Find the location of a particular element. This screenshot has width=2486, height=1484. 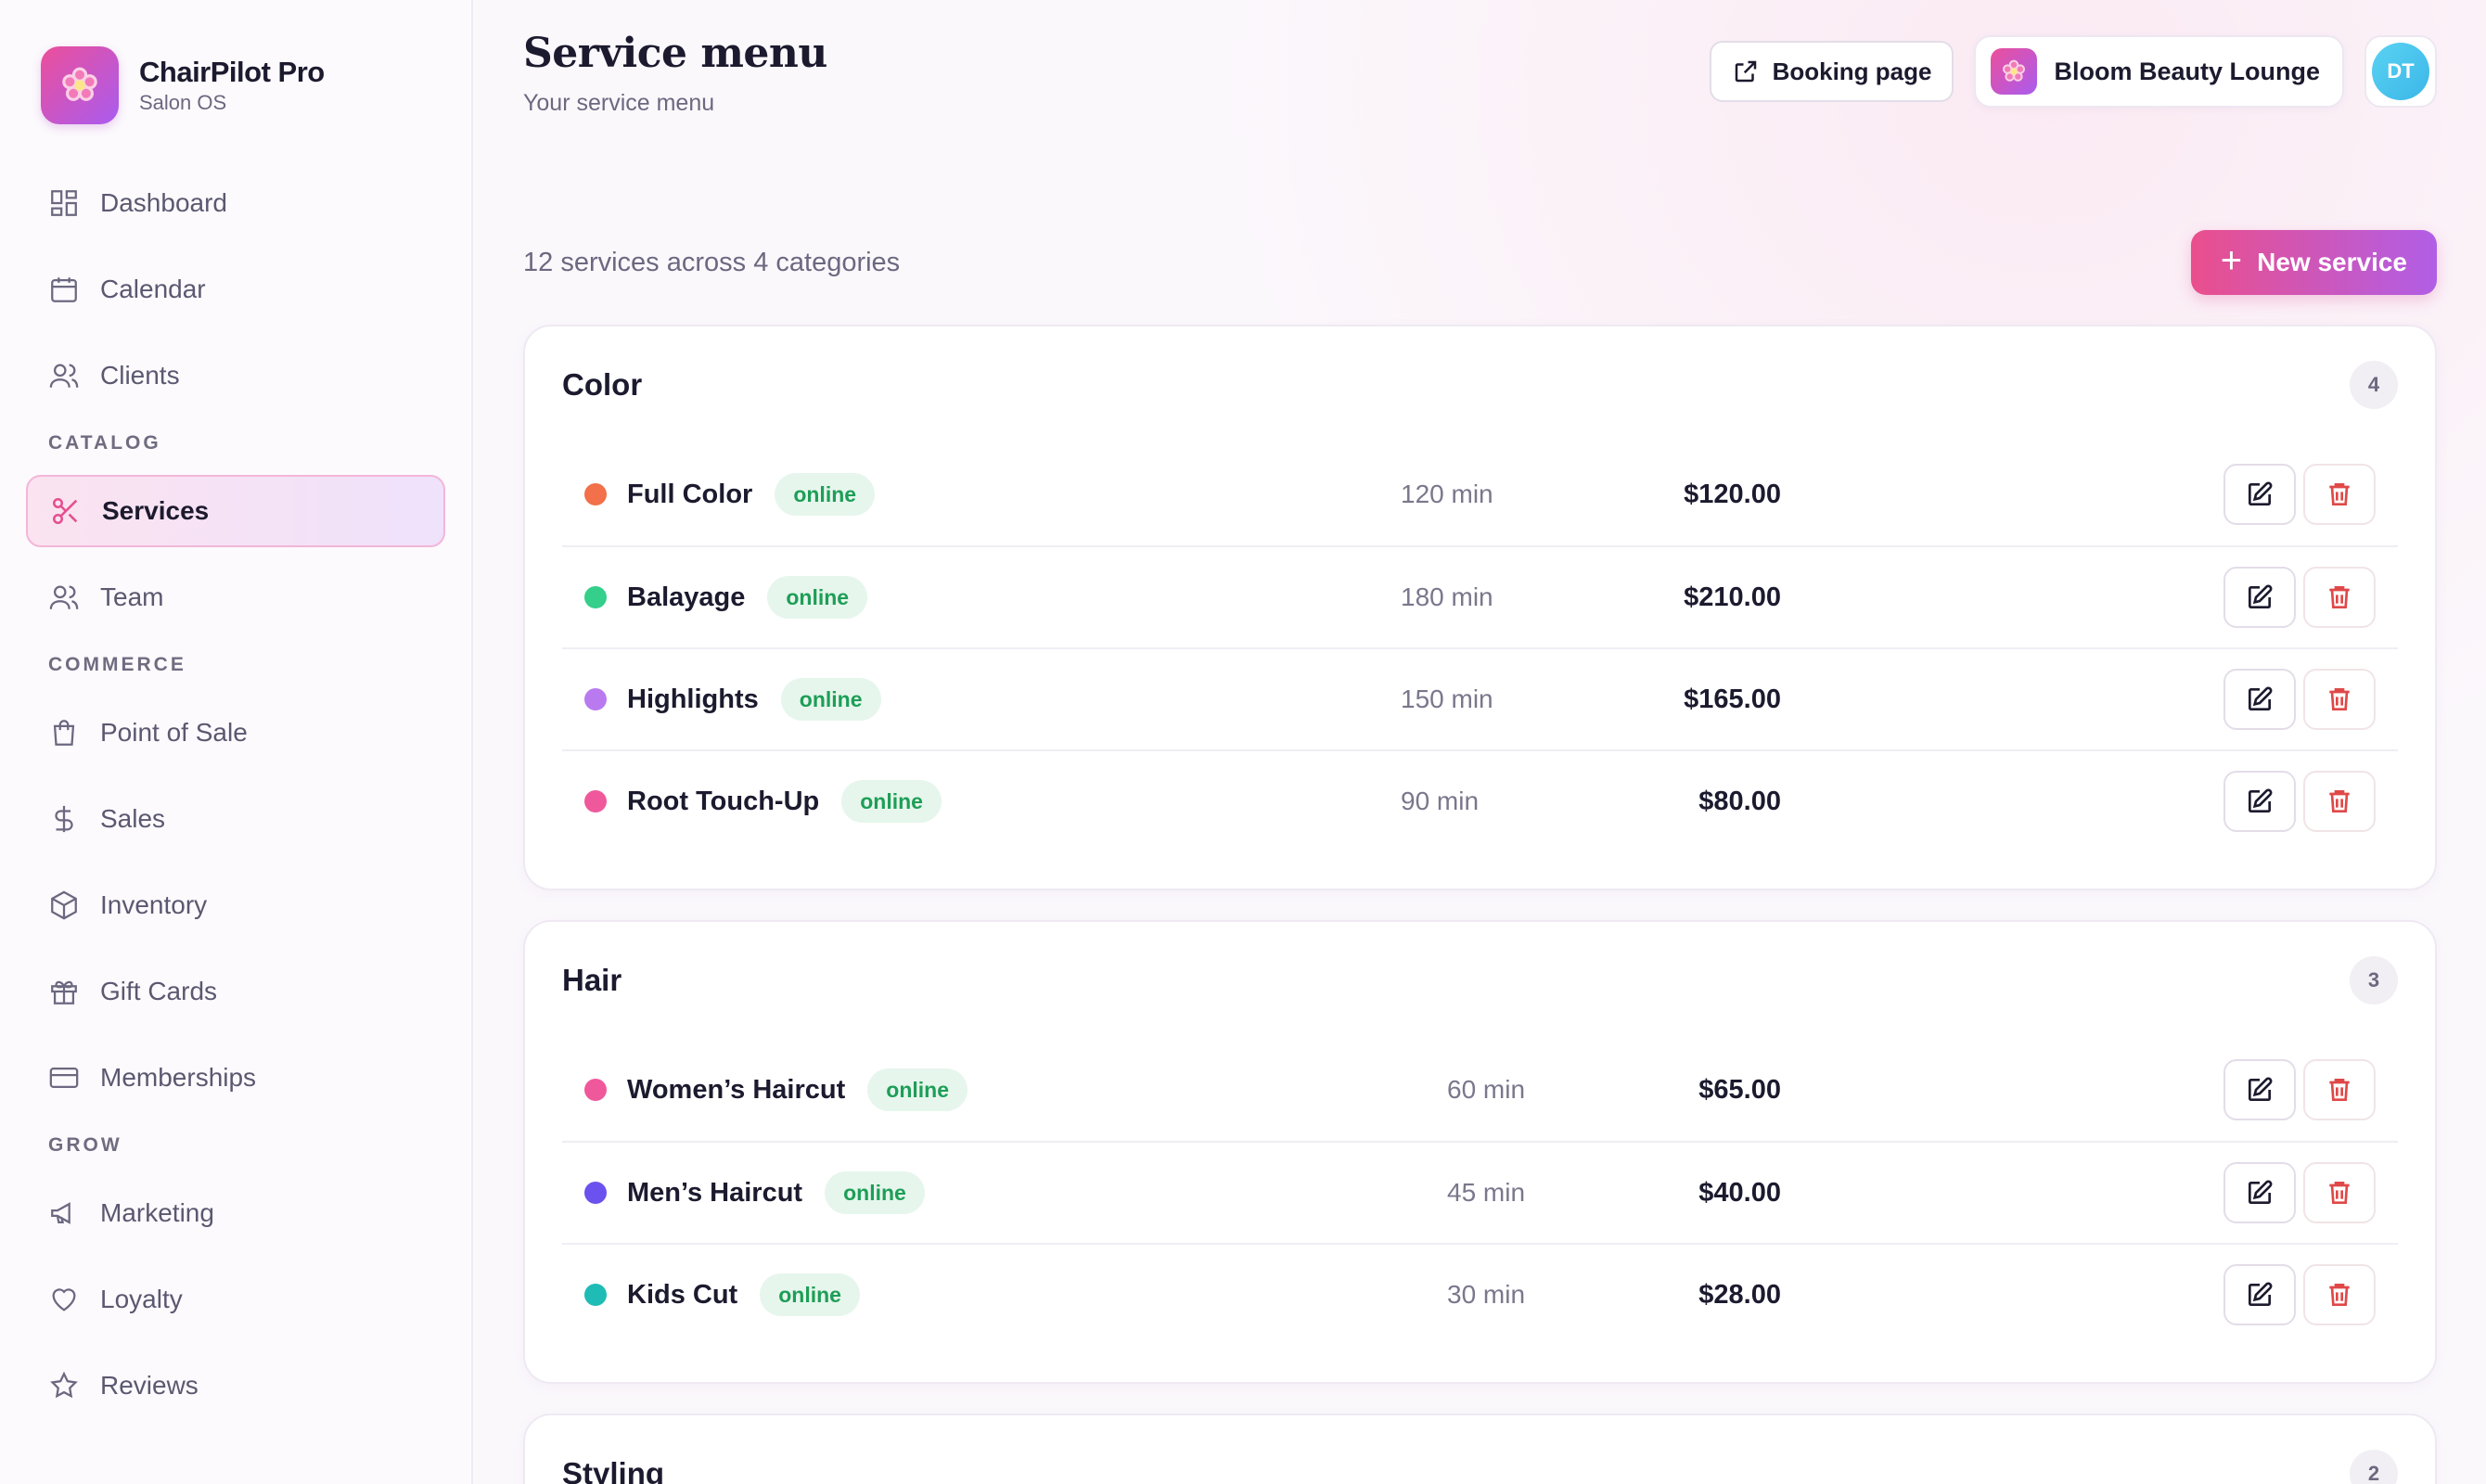

sidebar-item-label: Team is located at coordinates (132, 596).